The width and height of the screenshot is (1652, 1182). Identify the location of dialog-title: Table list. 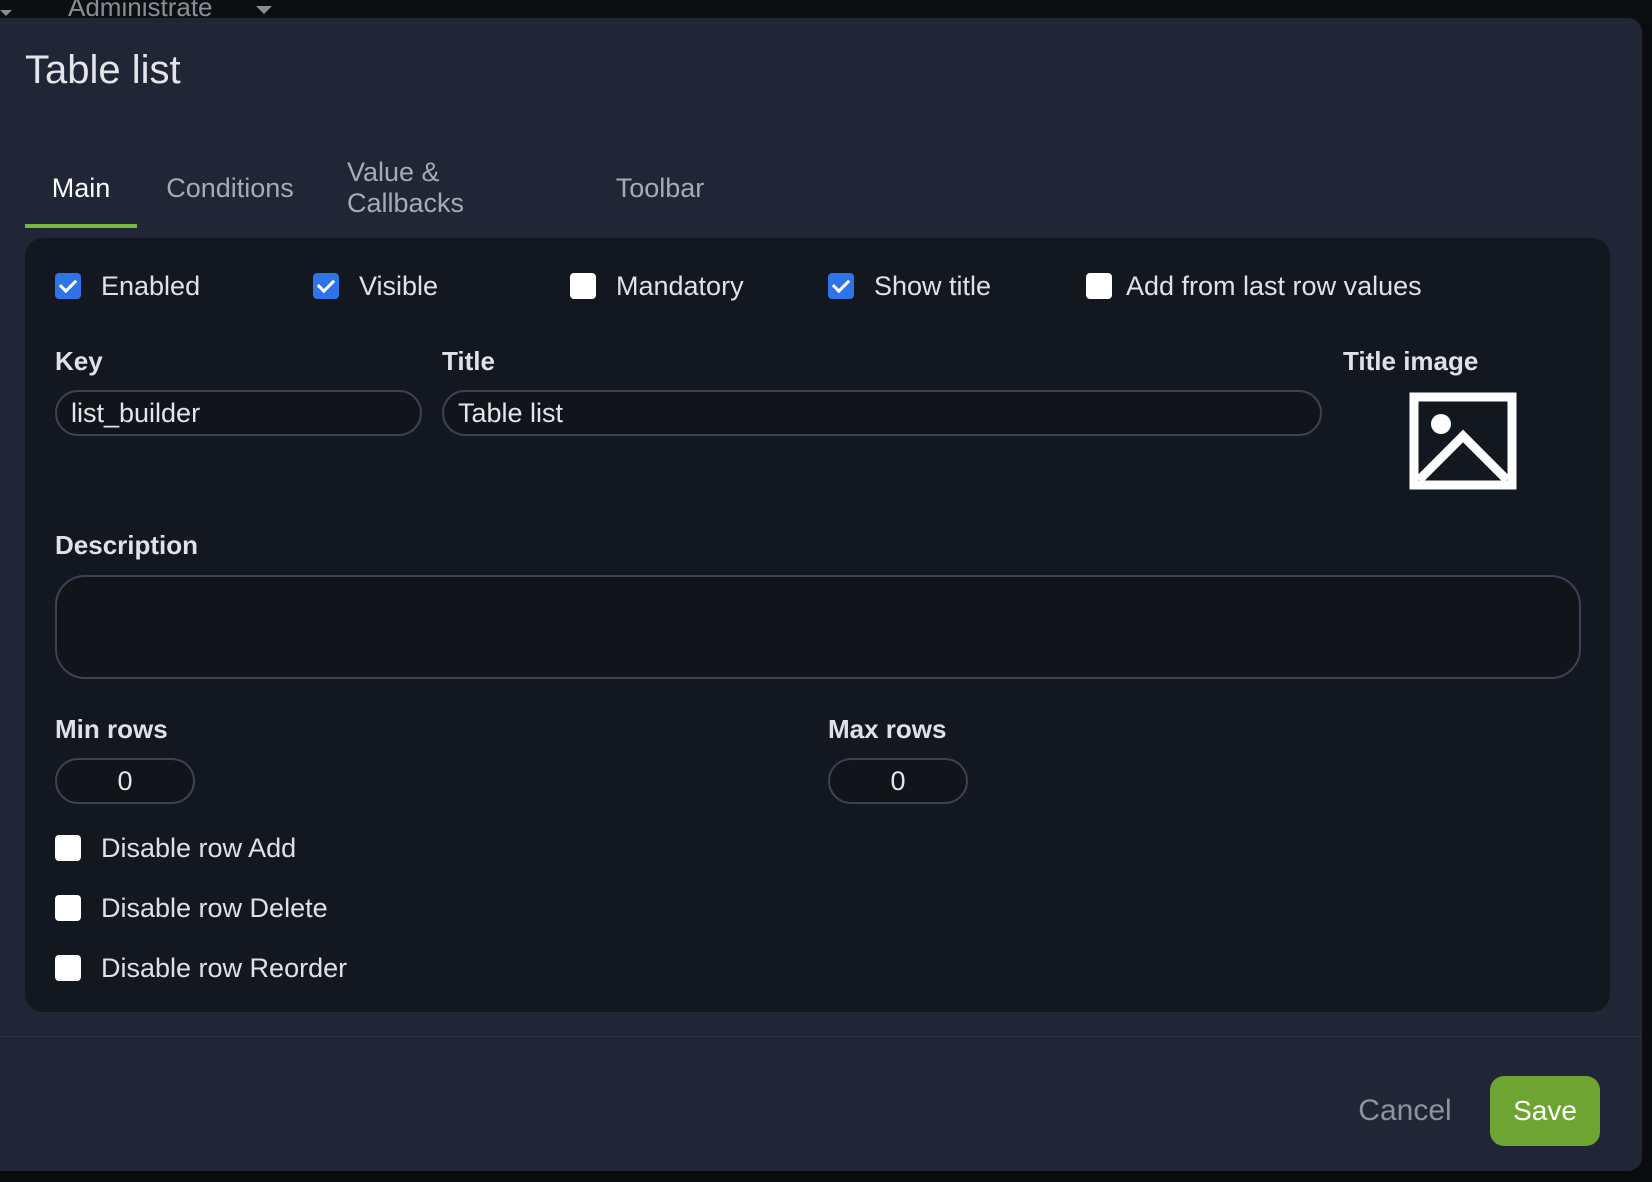
(103, 70).